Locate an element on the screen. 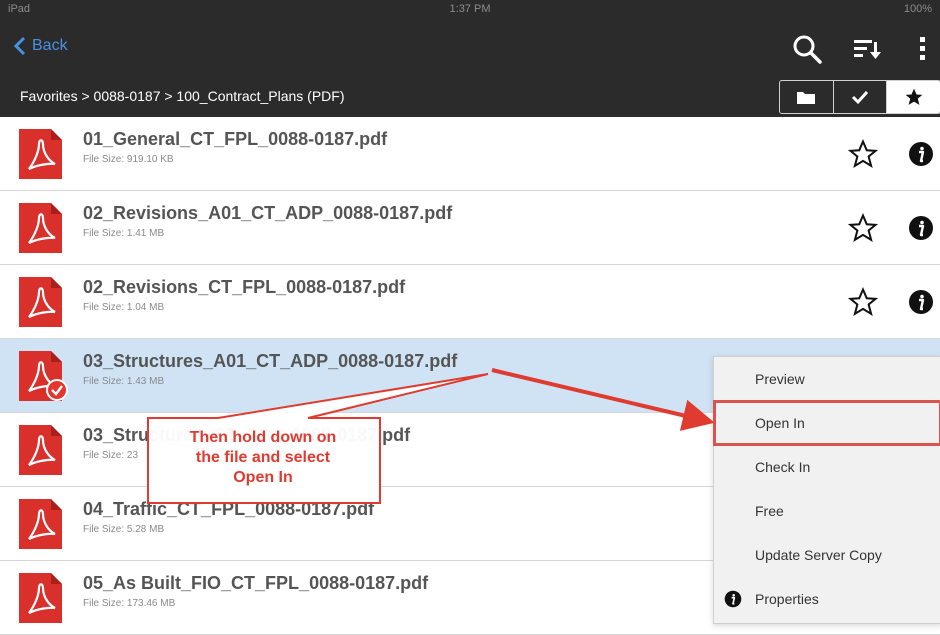 Image resolution: width=940 pixels, height=635 pixels. checked-out-badge-icon is located at coordinates (57, 390).